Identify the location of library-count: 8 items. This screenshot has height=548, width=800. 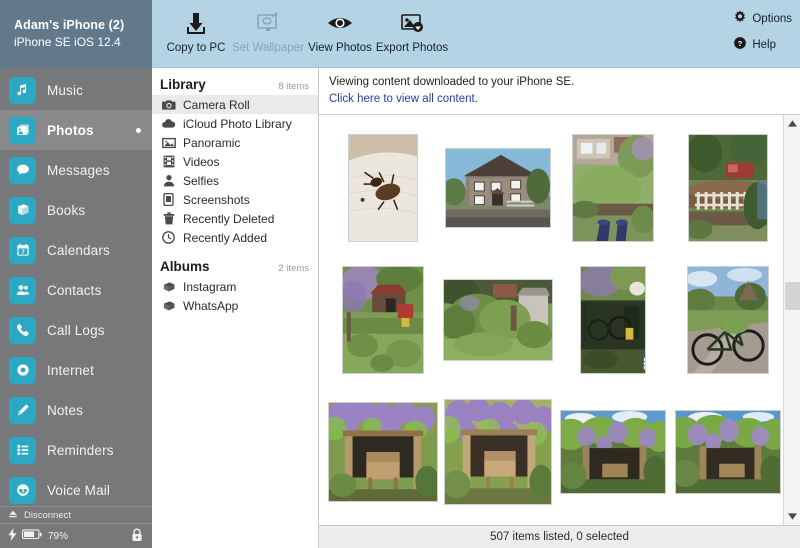
(293, 86).